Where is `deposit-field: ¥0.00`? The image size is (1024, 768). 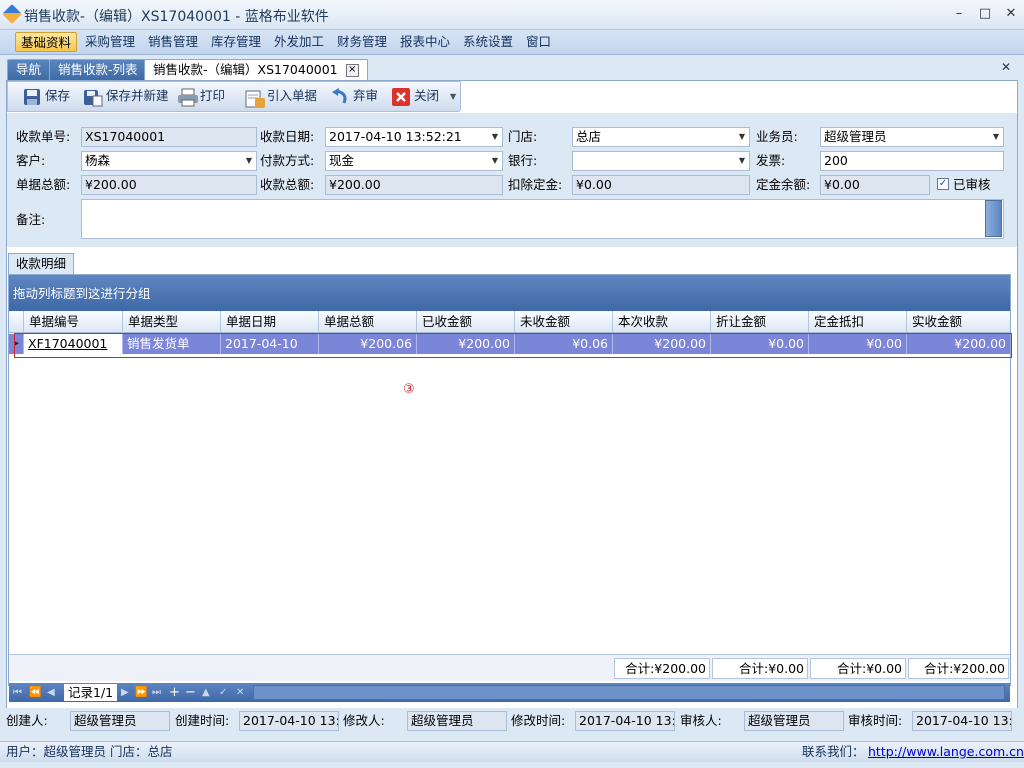 deposit-field: ¥0.00 is located at coordinates (661, 185).